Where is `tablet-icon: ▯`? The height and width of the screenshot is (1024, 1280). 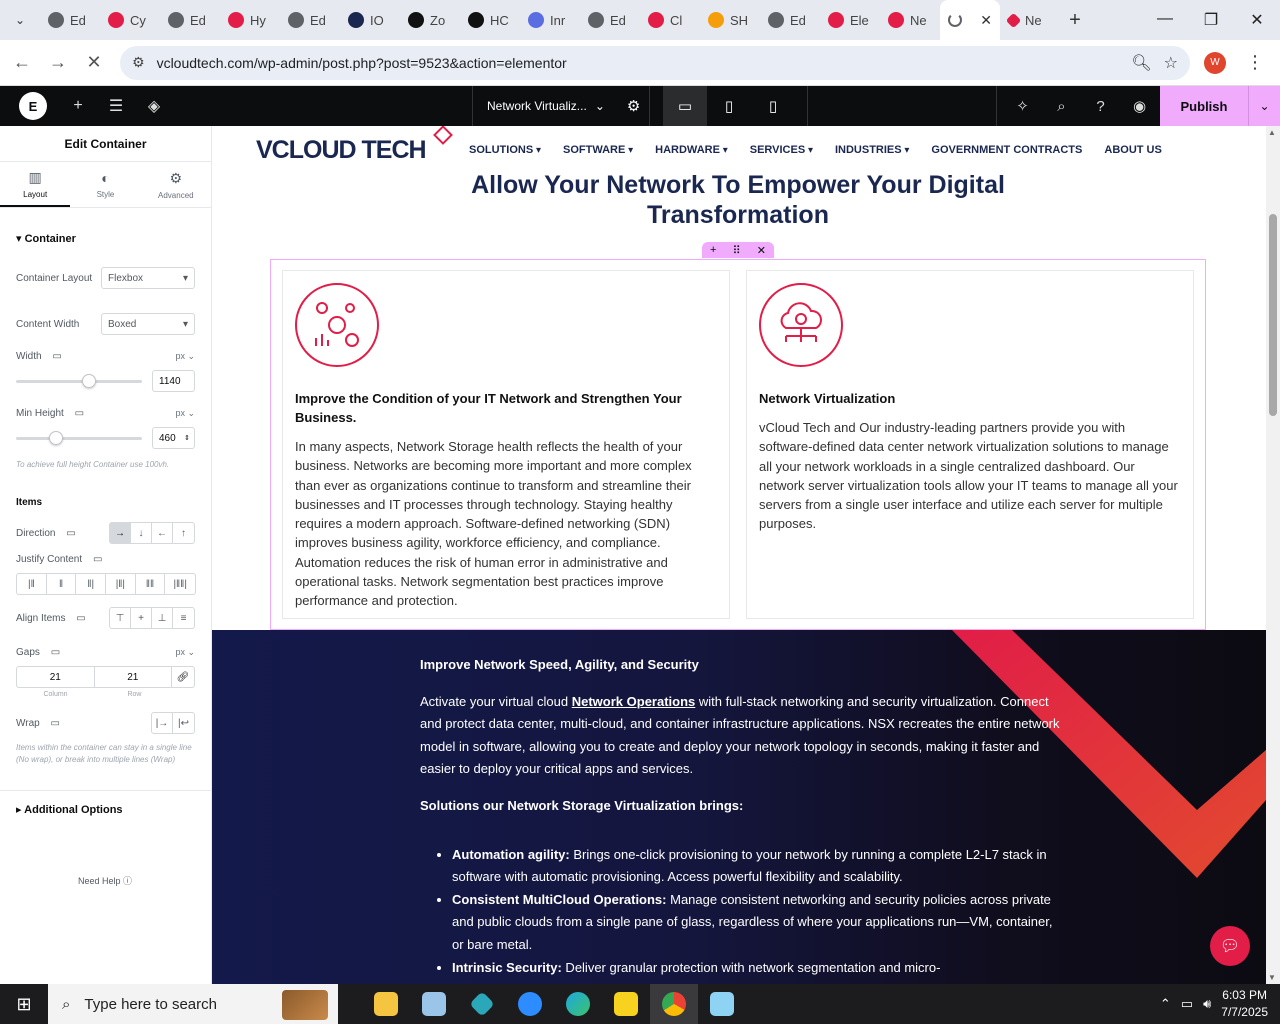
tablet-icon: ▯ is located at coordinates (729, 106).